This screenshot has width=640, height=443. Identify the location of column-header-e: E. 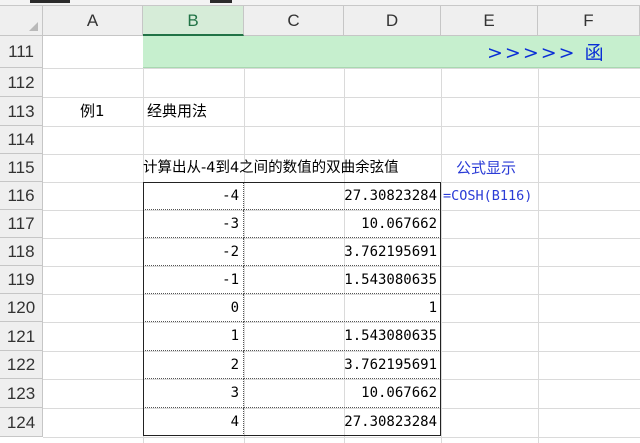
(489, 21).